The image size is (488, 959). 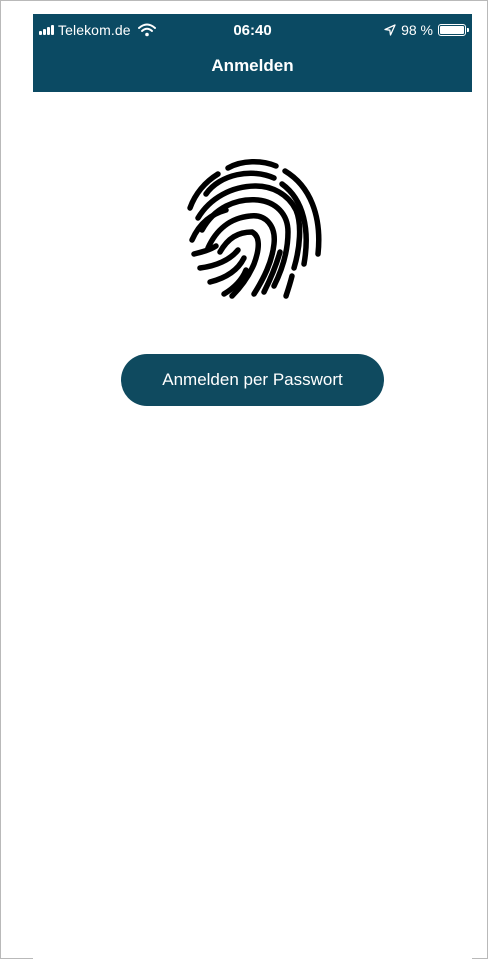 I want to click on status-bar: Telekom.de 06:40 98 %, so click(x=252, y=29).